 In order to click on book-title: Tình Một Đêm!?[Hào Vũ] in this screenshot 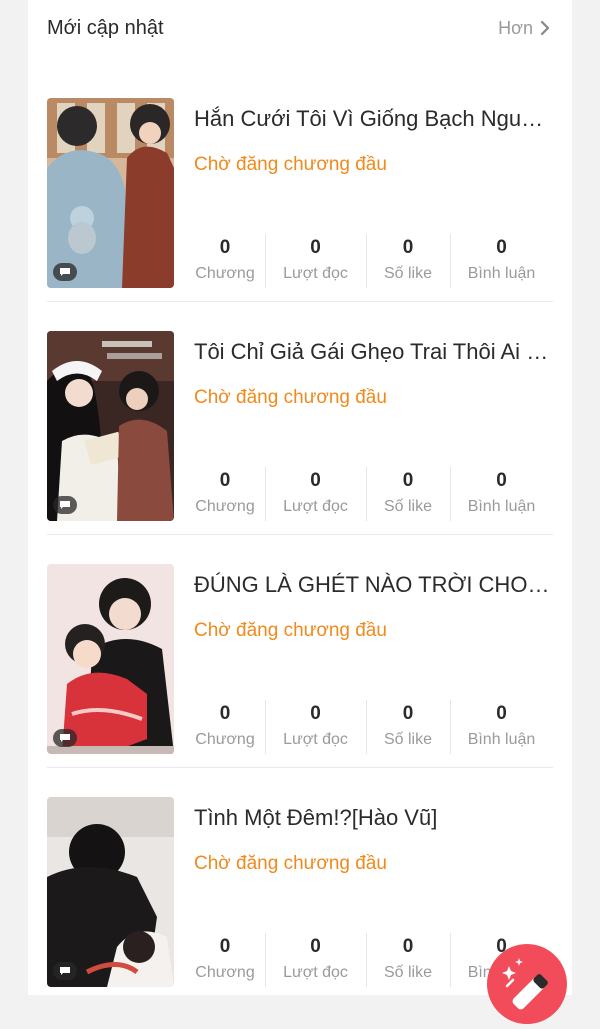, I will do `click(373, 818)`.